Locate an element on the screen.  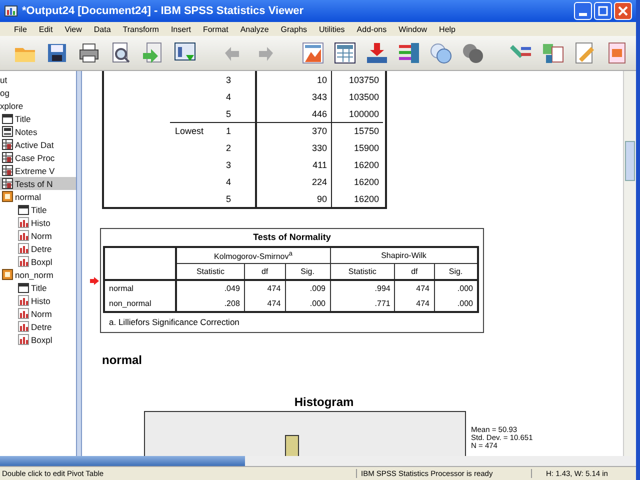
outline-item: ut is located at coordinates (38, 79).